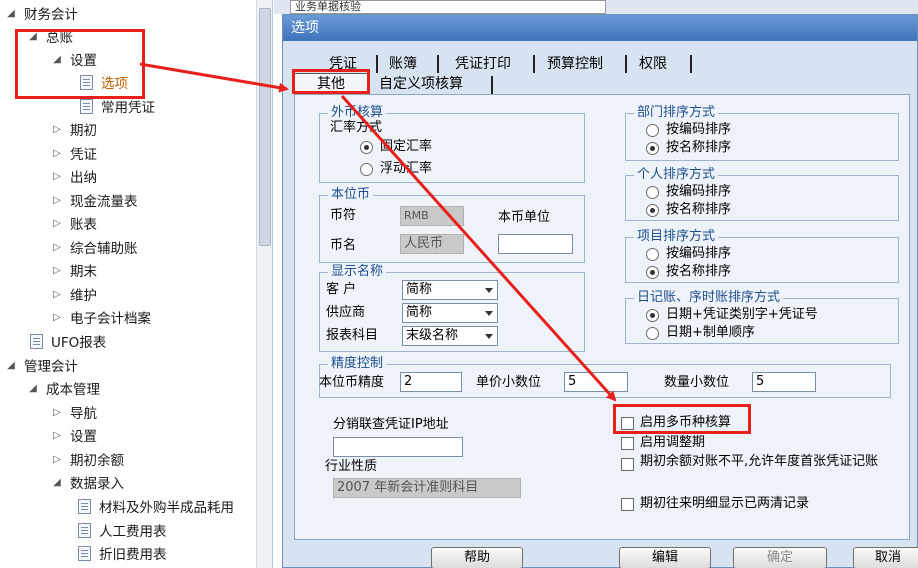 This screenshot has height=568, width=918. I want to click on tree-item-data-entry: ◢ 数据录入, so click(87, 482).